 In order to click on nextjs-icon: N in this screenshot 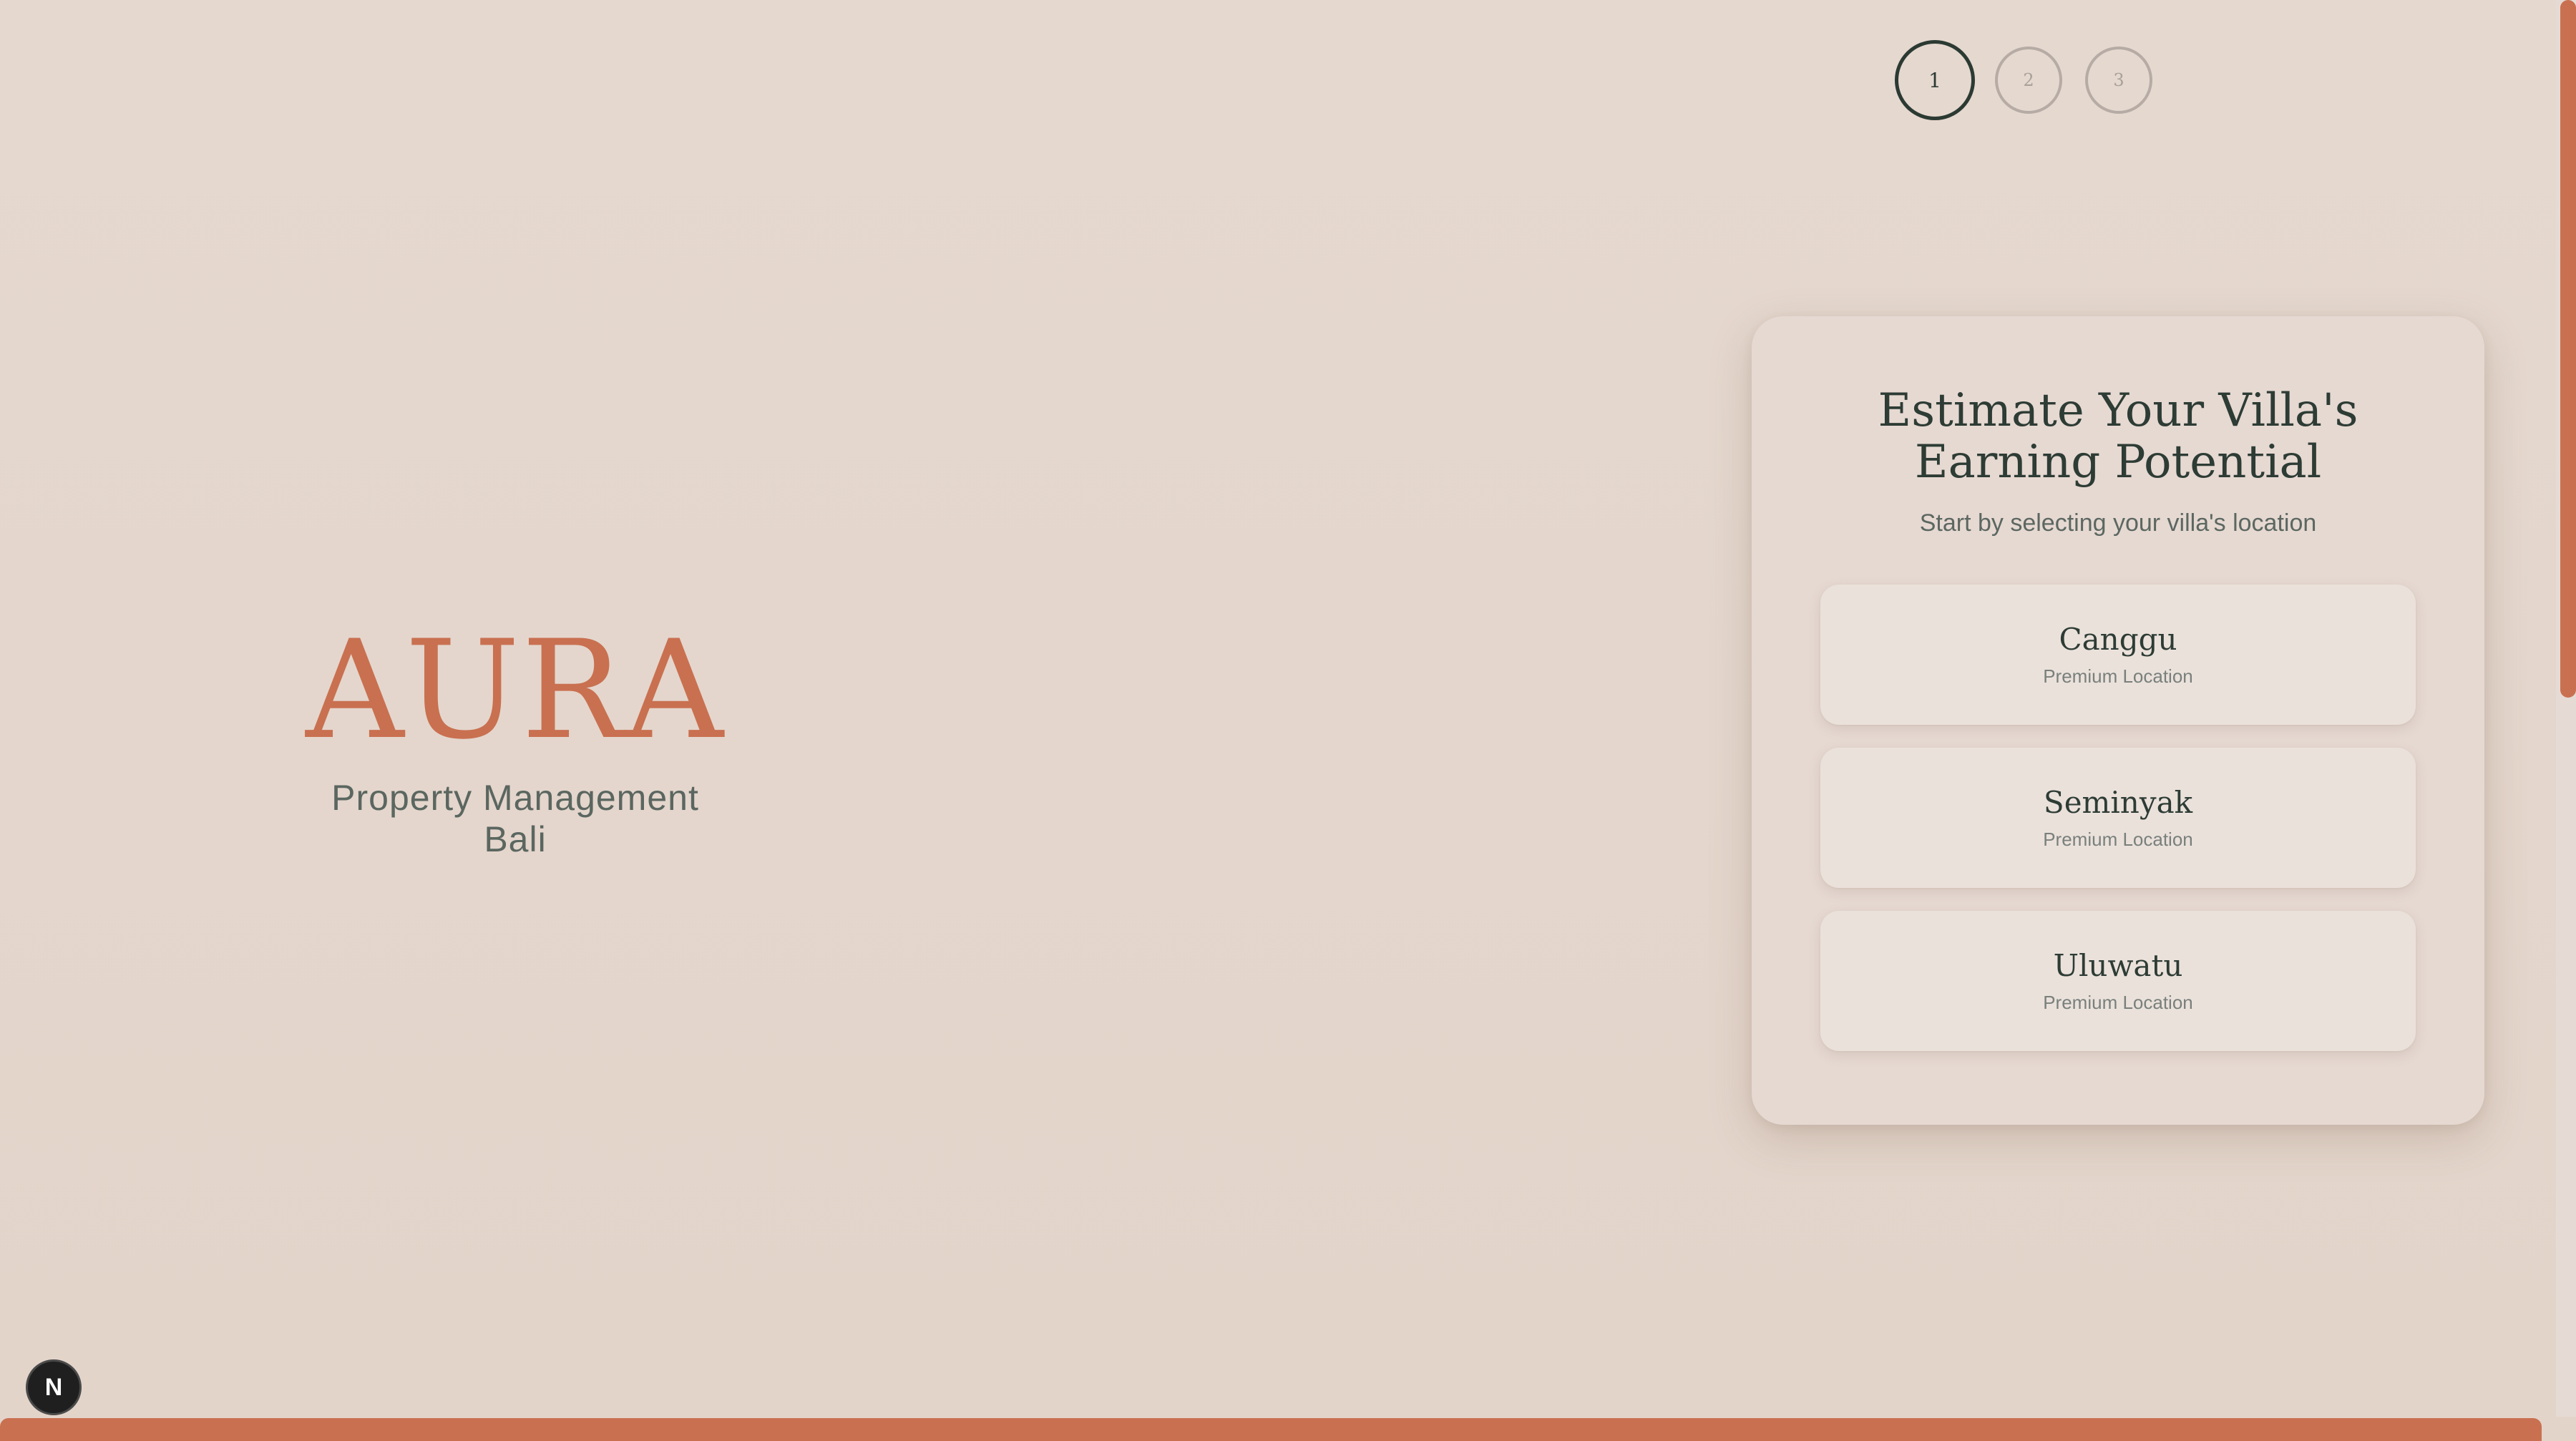, I will do `click(54, 1387)`.